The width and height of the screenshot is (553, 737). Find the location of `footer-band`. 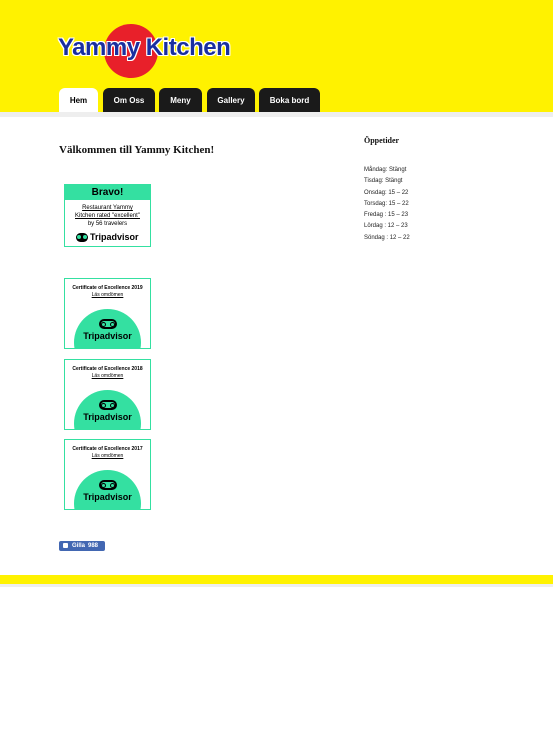

footer-band is located at coordinates (276, 579).